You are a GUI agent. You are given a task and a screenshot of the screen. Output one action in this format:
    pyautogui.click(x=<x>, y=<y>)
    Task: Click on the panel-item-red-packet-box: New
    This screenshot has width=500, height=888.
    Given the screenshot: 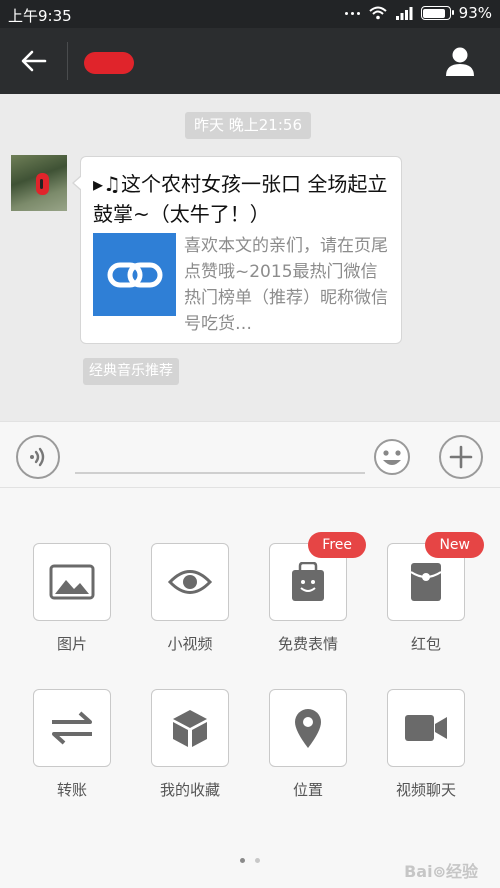 What is the action you would take?
    pyautogui.click(x=435, y=576)
    